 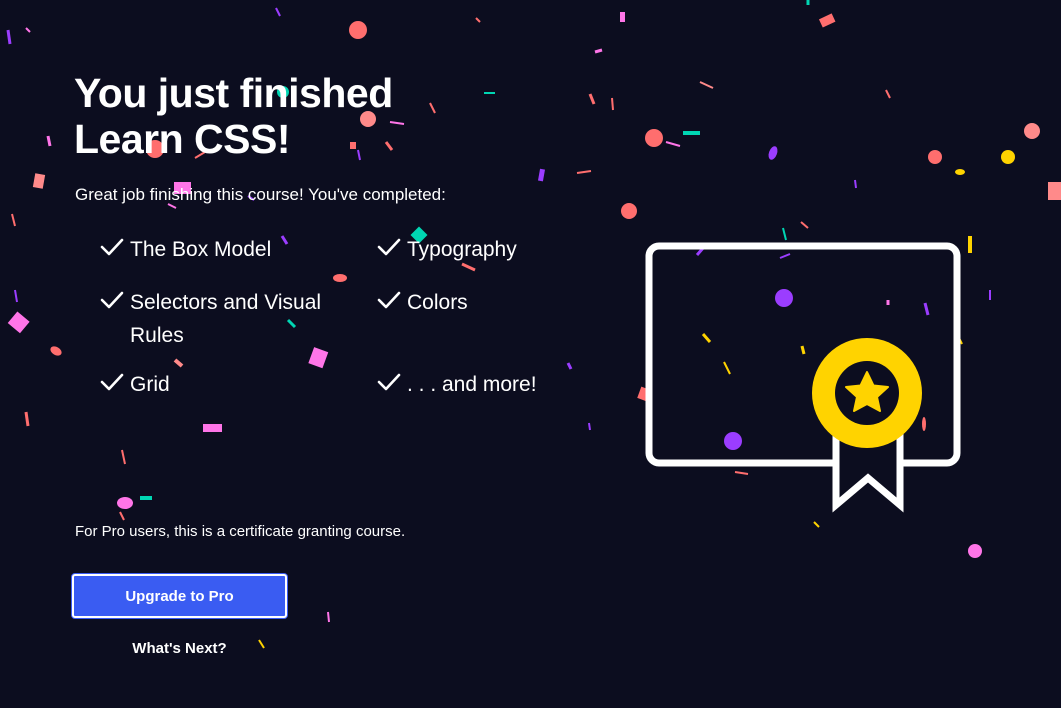 I want to click on completed-topic-item: Grid, so click(x=238, y=386).